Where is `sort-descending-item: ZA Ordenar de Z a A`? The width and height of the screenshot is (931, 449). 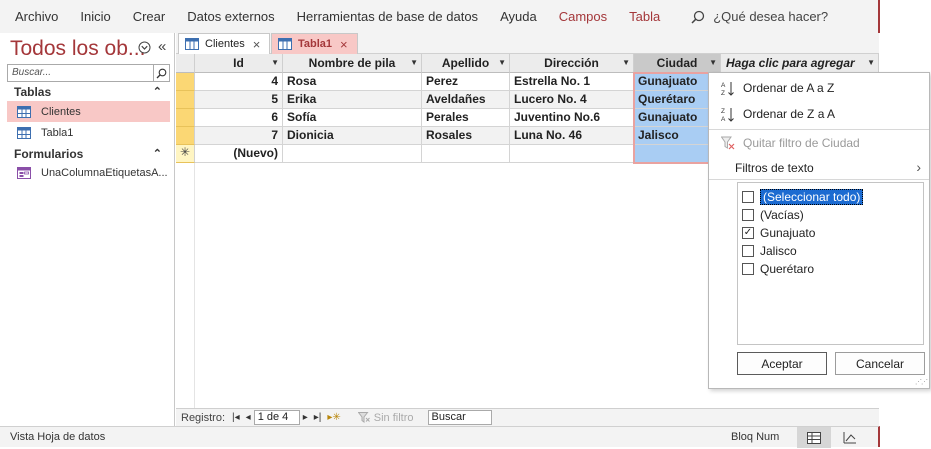 sort-descending-item: ZA Ordenar de Z a A is located at coordinates (819, 114).